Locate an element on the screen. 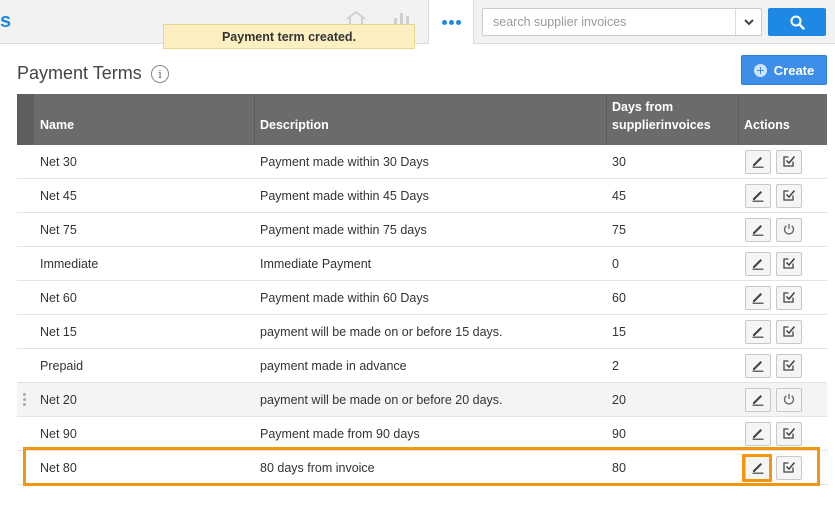 This screenshot has height=506, width=835. chevron-down-icon is located at coordinates (748, 21).